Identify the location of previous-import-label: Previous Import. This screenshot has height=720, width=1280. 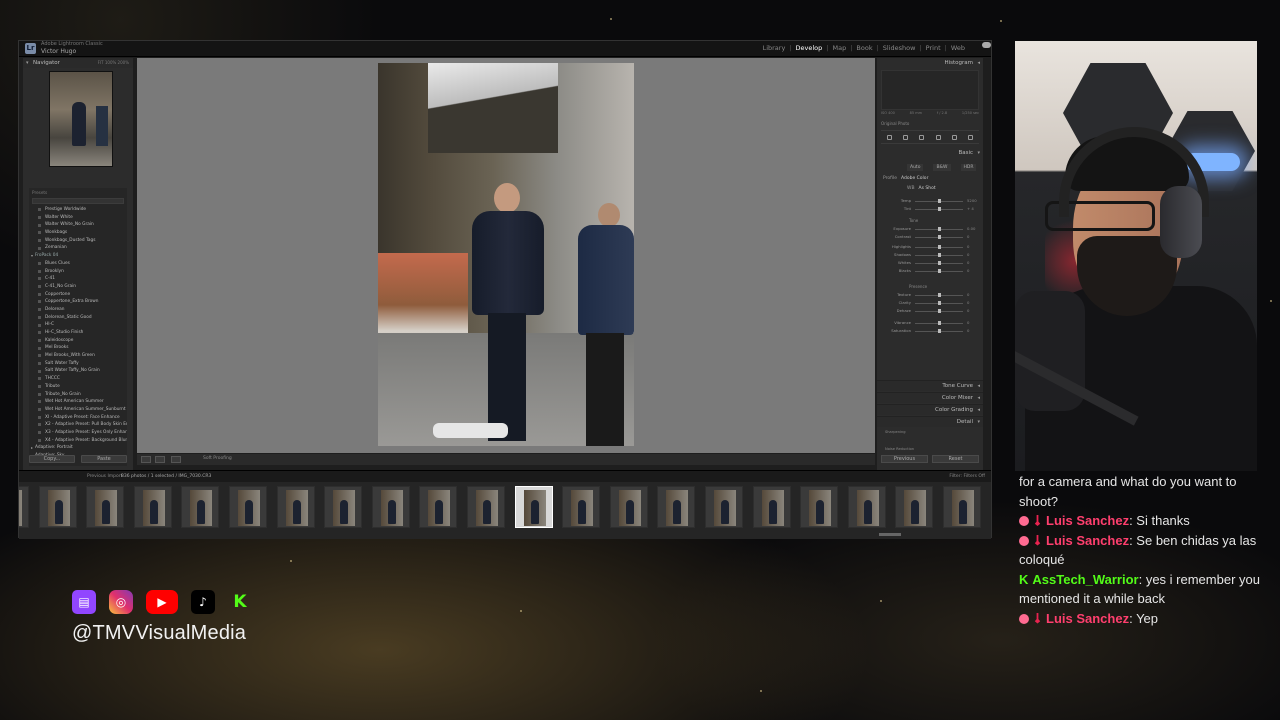
(104, 476).